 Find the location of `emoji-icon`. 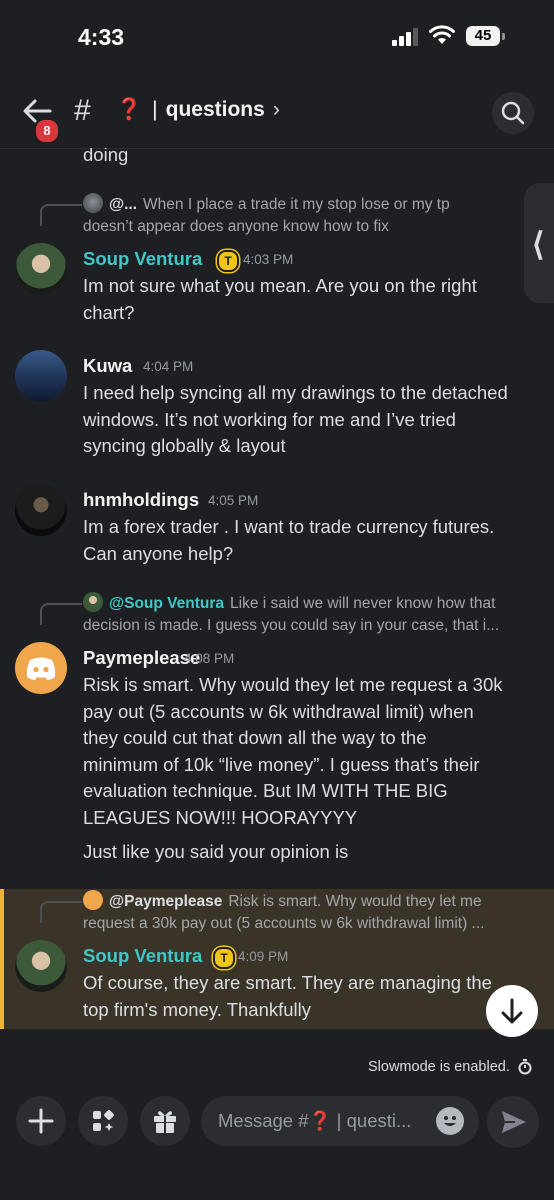

emoji-icon is located at coordinates (450, 1121).